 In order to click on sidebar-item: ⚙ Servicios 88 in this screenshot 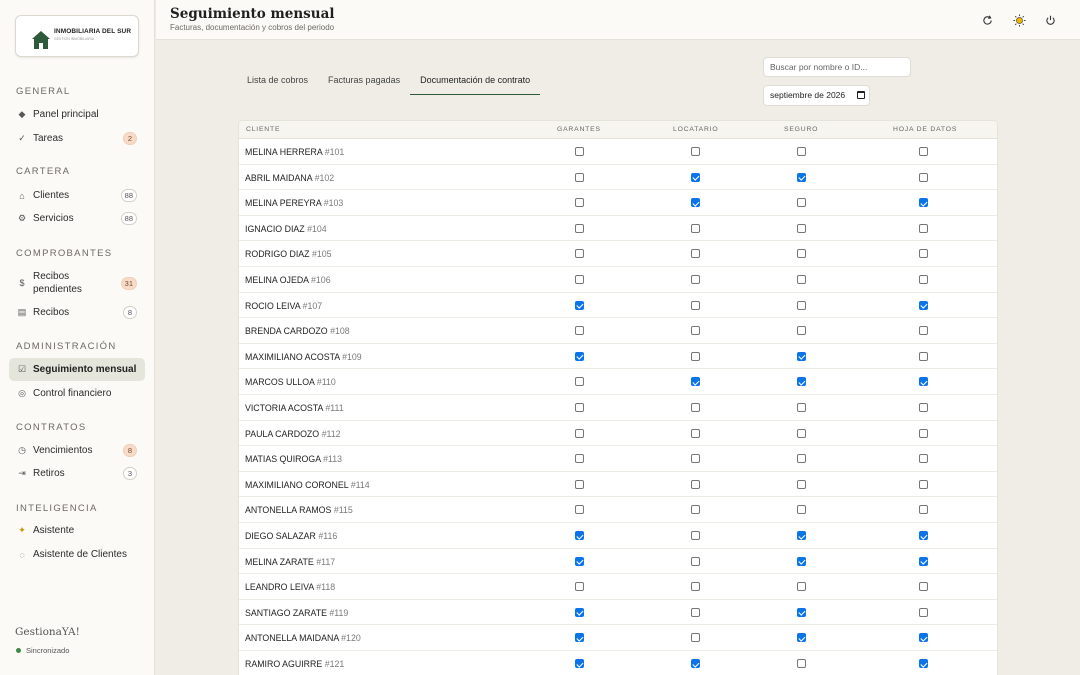, I will do `click(77, 218)`.